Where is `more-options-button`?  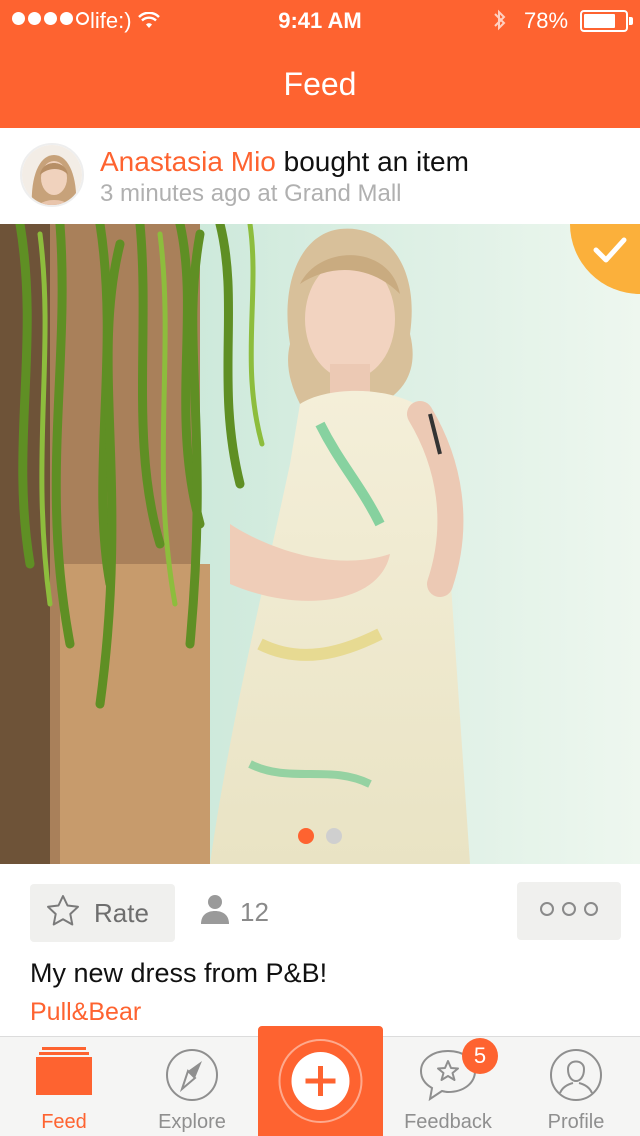
more-options-button is located at coordinates (569, 911).